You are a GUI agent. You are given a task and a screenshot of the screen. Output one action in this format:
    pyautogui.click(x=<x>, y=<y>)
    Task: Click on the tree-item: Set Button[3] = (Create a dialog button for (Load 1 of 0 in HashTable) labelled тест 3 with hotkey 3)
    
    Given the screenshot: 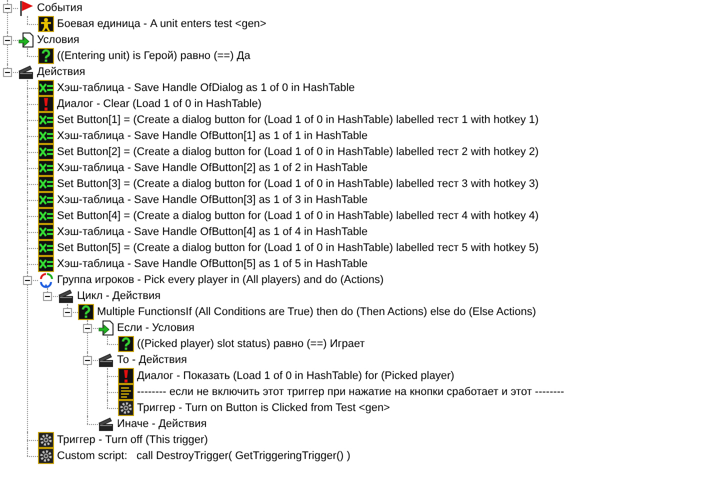 What is the action you would take?
    pyautogui.click(x=298, y=184)
    